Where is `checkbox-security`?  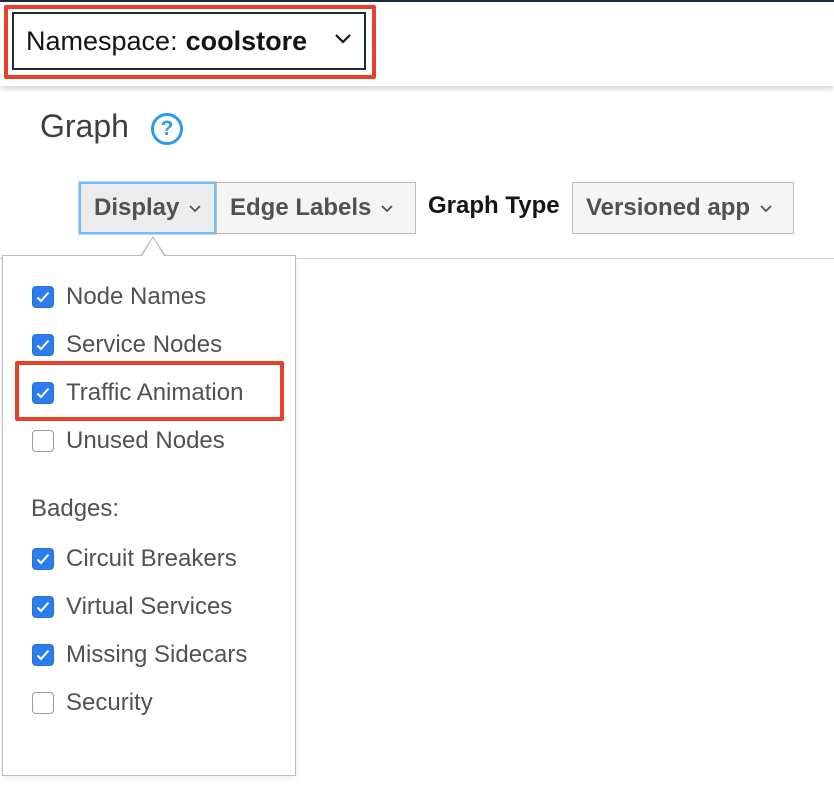
checkbox-security is located at coordinates (43, 703).